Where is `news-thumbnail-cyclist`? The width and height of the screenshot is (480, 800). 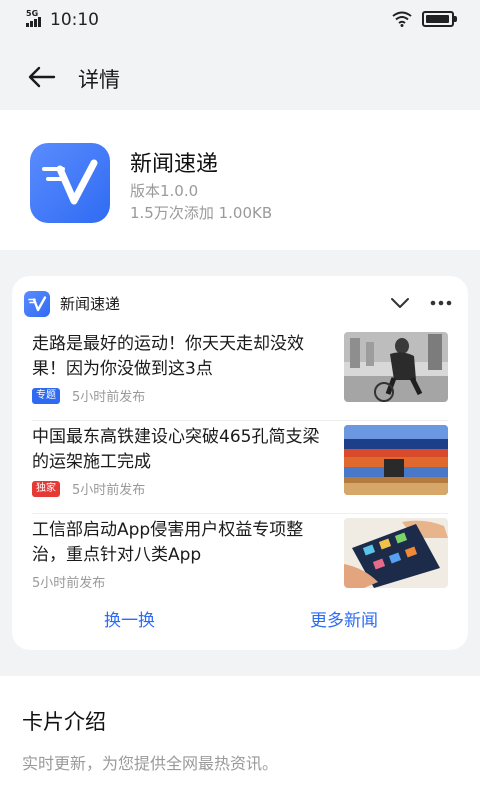
news-thumbnail-cyclist is located at coordinates (396, 367).